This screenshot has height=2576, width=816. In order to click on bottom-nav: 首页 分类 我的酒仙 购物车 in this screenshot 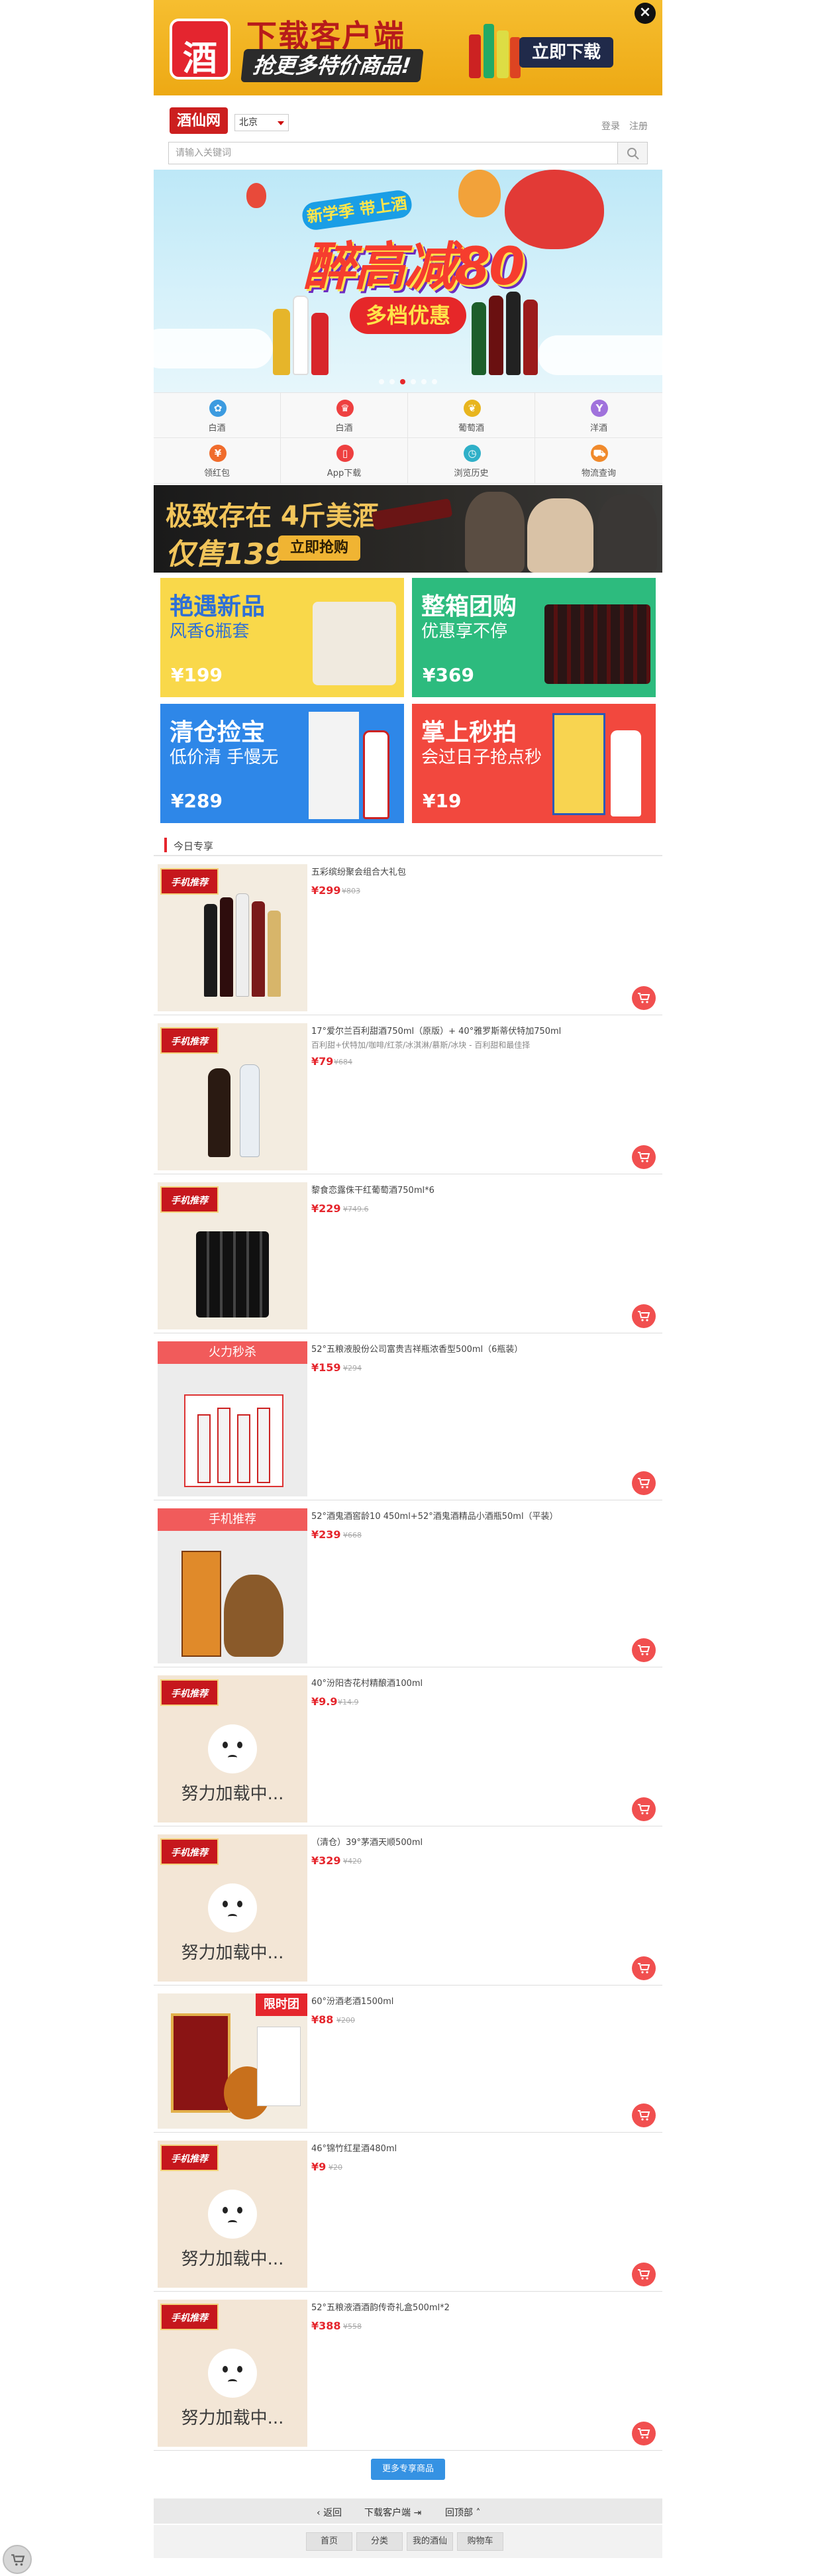, I will do `click(408, 2541)`.